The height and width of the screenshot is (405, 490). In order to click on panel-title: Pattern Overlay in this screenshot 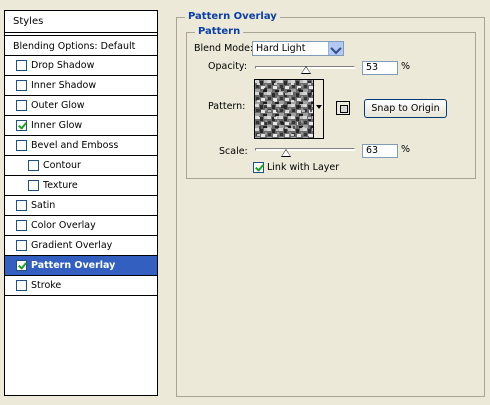, I will do `click(232, 16)`.